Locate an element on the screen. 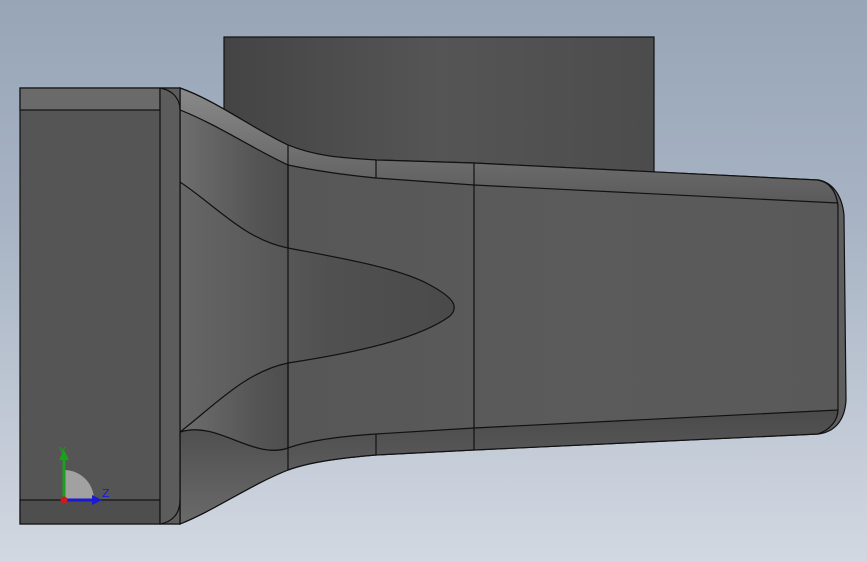 The height and width of the screenshot is (562, 867). triad-quarter-disk is located at coordinates (79, 485).